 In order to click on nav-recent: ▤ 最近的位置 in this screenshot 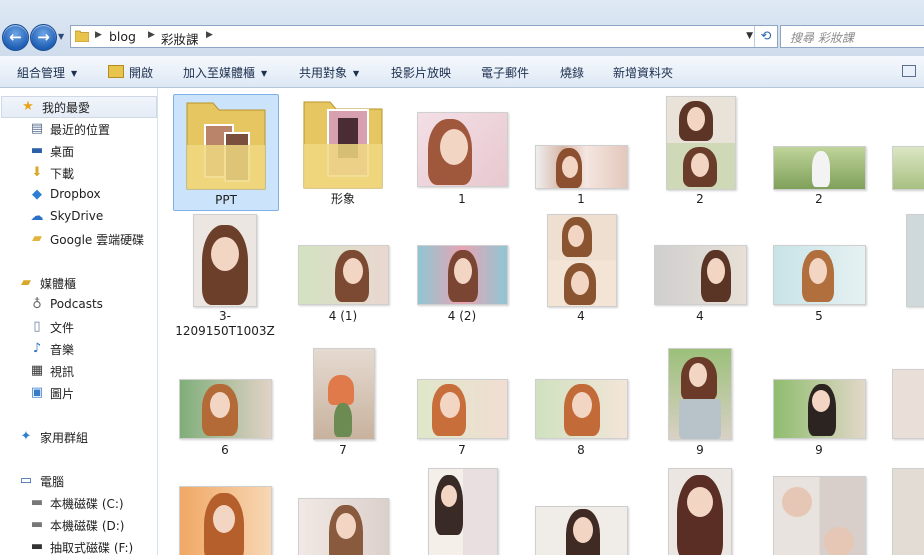, I will do `click(78, 129)`.